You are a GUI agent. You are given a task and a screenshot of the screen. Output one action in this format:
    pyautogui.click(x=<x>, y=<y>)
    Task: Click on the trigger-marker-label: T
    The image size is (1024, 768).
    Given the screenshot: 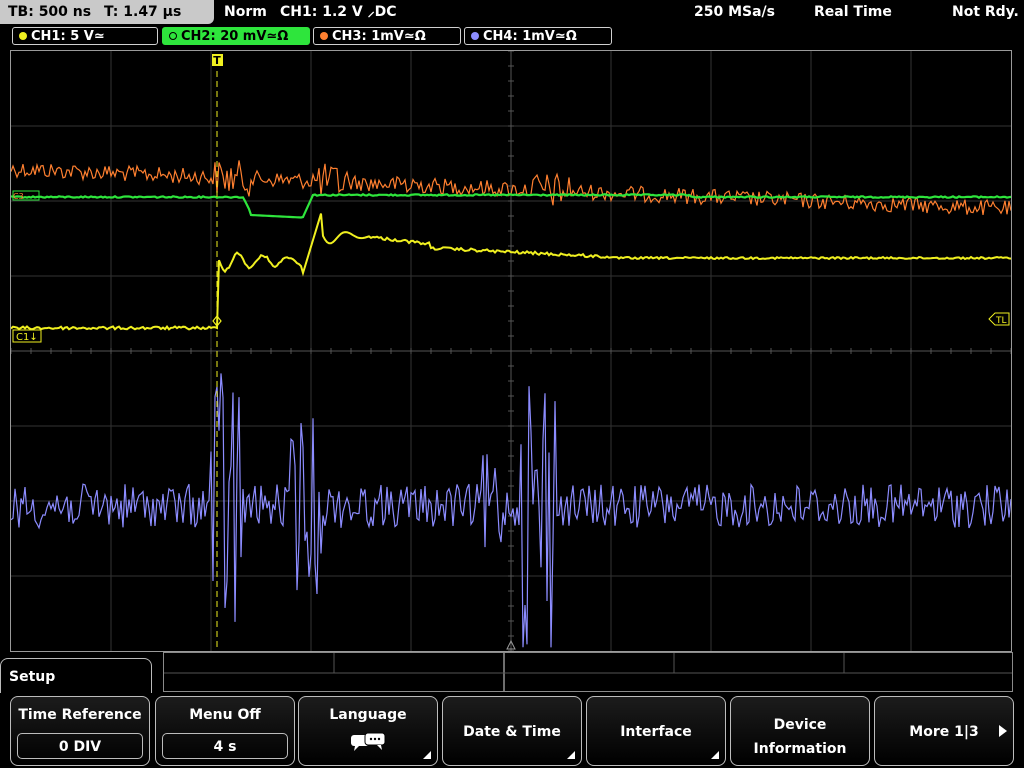 What is the action you would take?
    pyautogui.click(x=217, y=60)
    